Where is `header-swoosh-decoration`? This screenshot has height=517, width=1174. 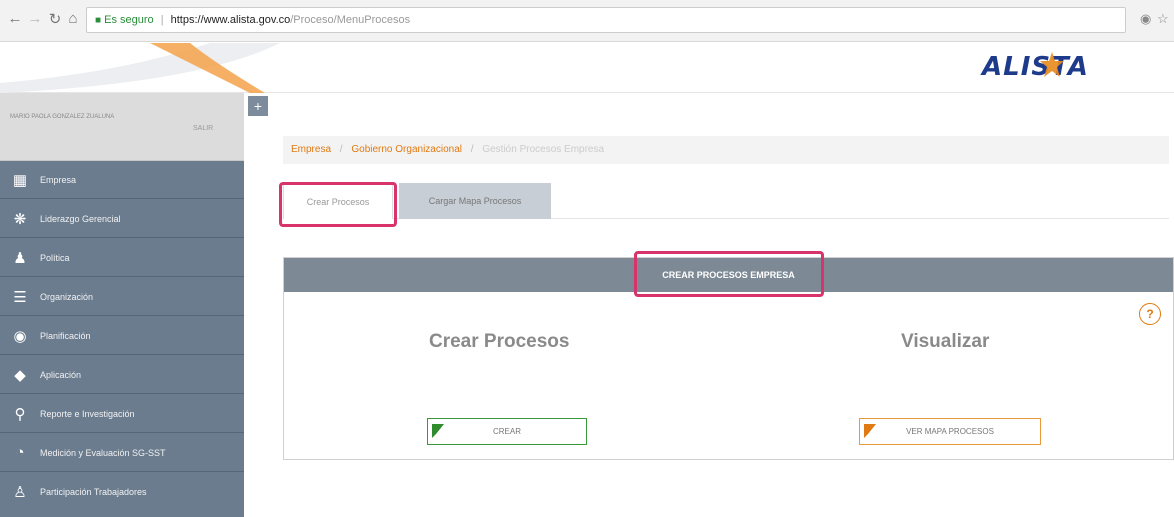
header-swoosh-decoration is located at coordinates (140, 68).